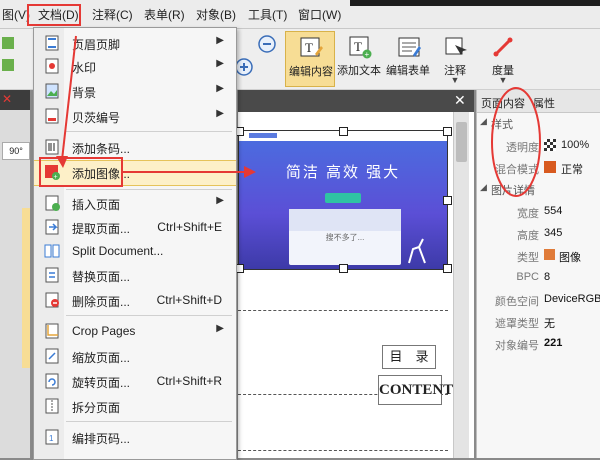 The image size is (600, 460). I want to click on menu-item-label: 插入页面, so click(96, 205).